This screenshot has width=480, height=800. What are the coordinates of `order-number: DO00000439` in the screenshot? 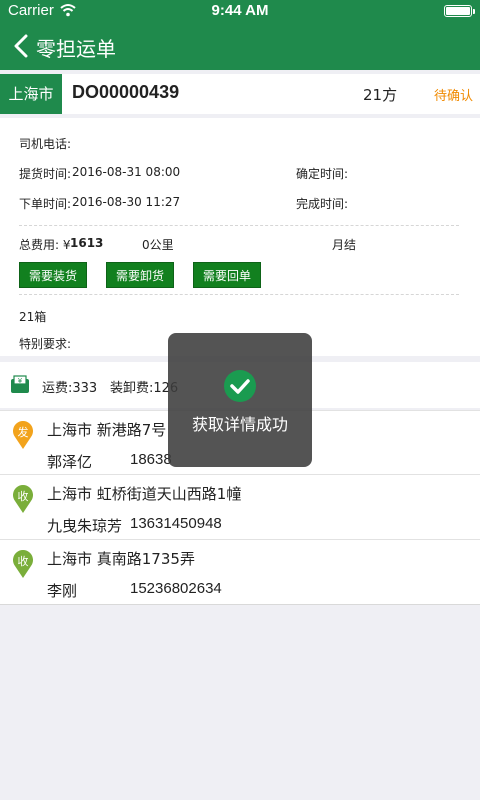 It's located at (126, 92).